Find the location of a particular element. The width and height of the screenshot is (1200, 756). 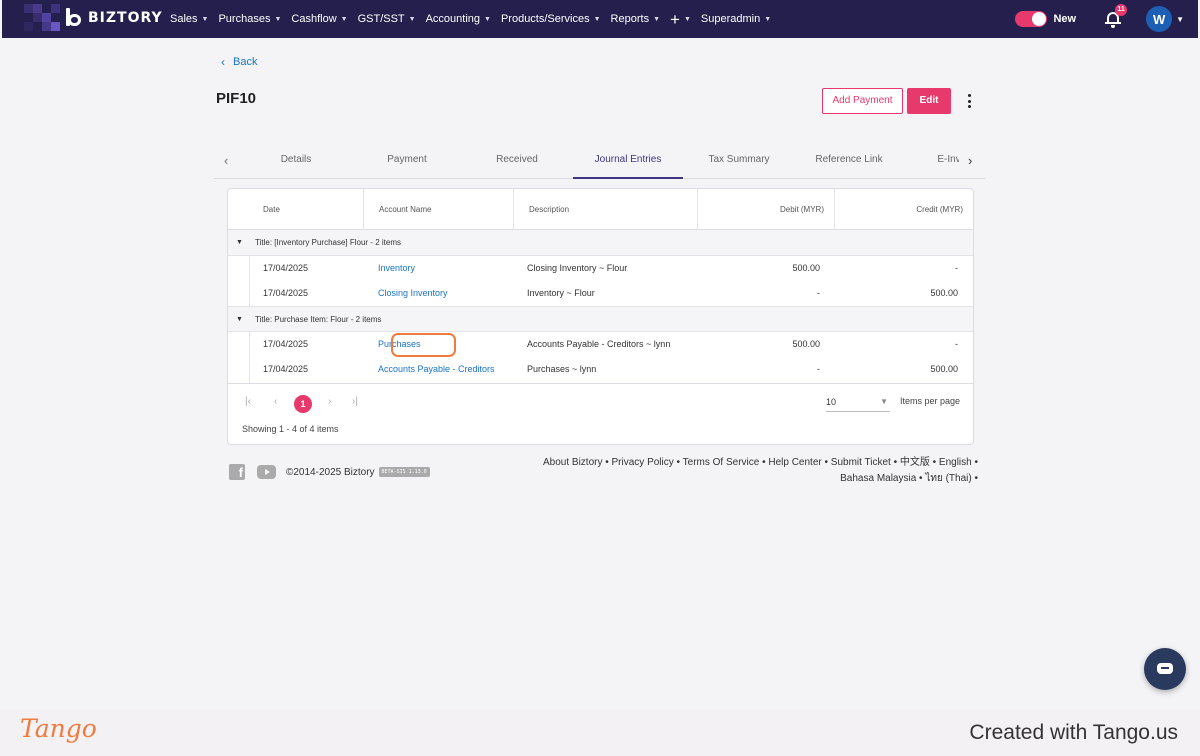

biztory-logo: BIZTORY is located at coordinates (113, 18).